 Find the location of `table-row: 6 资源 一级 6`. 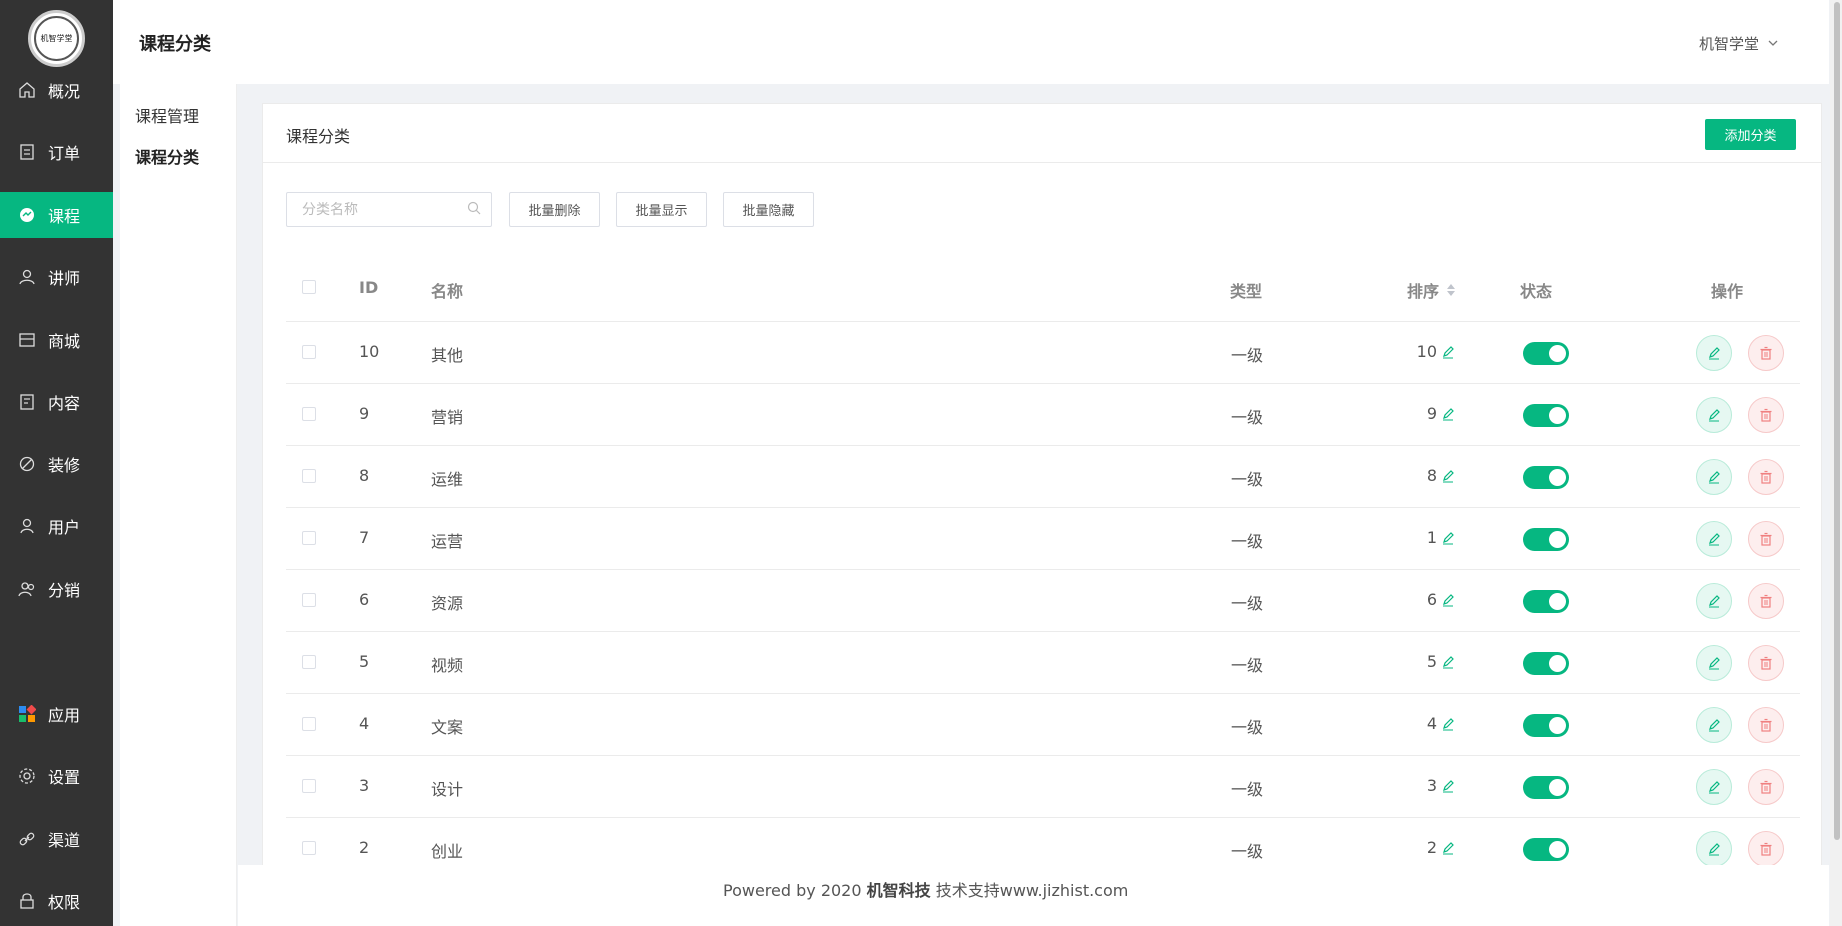

table-row: 6 资源 一级 6 is located at coordinates (1043, 601).